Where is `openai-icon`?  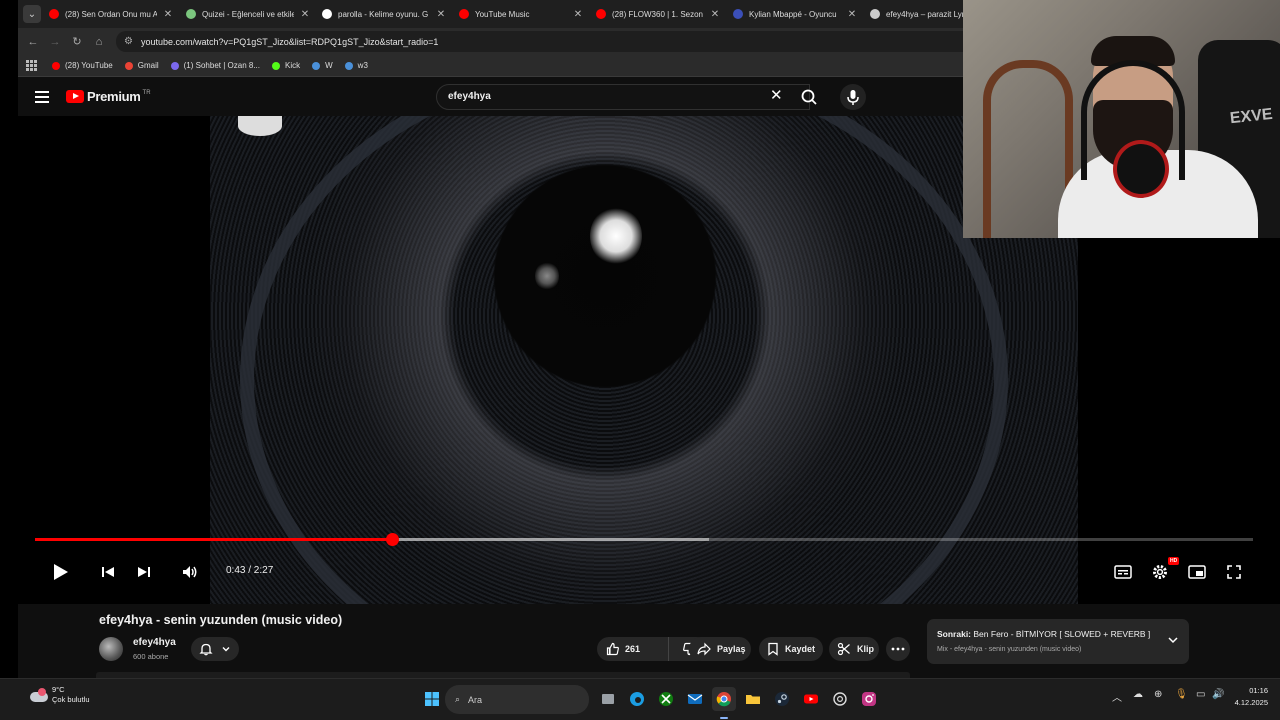 openai-icon is located at coordinates (840, 699).